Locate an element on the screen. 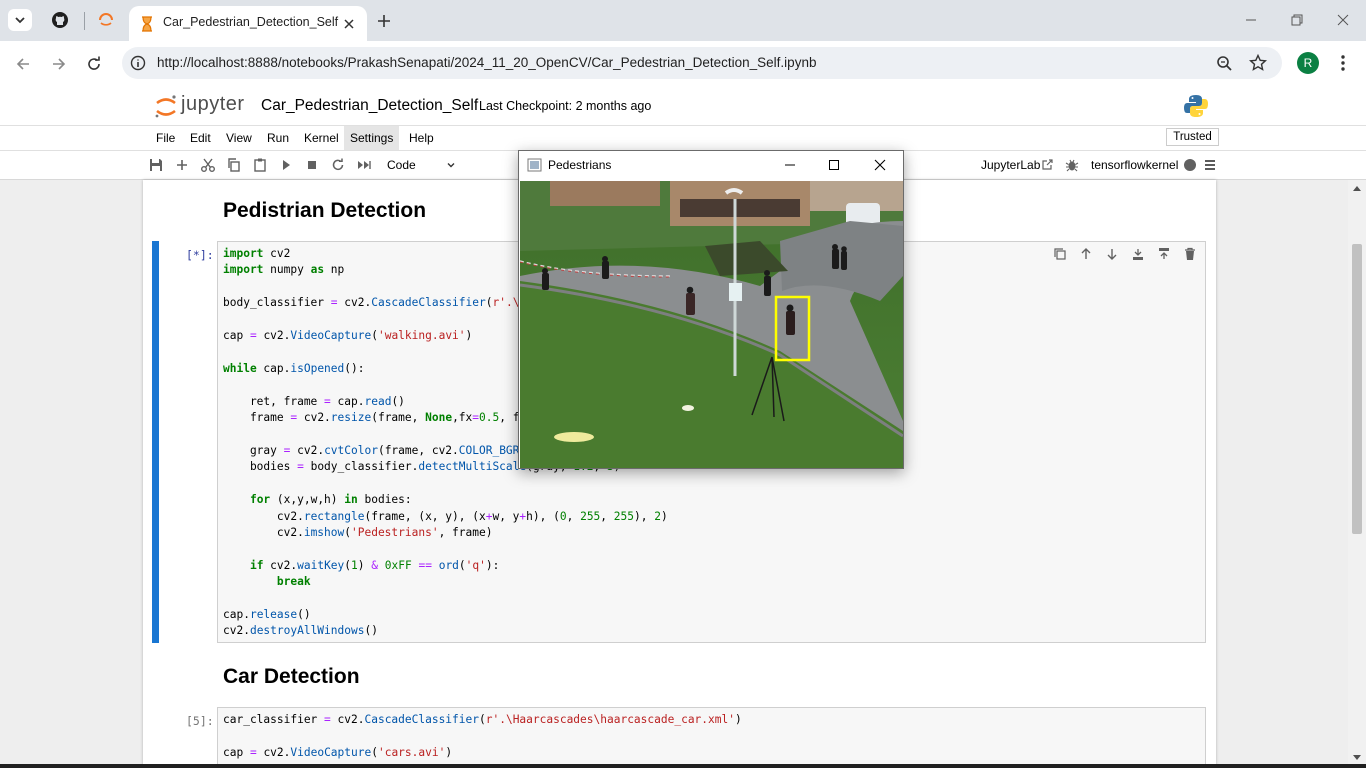 Image resolution: width=1366 pixels, height=768 pixels. trusted-indicator: Trusted is located at coordinates (1192, 137).